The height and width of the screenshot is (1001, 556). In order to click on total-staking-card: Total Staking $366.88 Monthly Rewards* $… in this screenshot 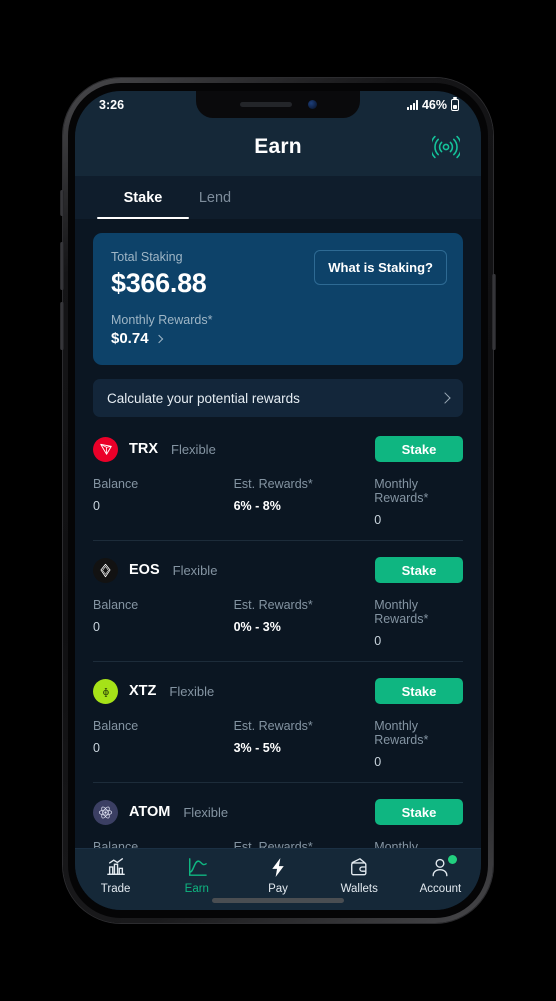, I will do `click(278, 299)`.